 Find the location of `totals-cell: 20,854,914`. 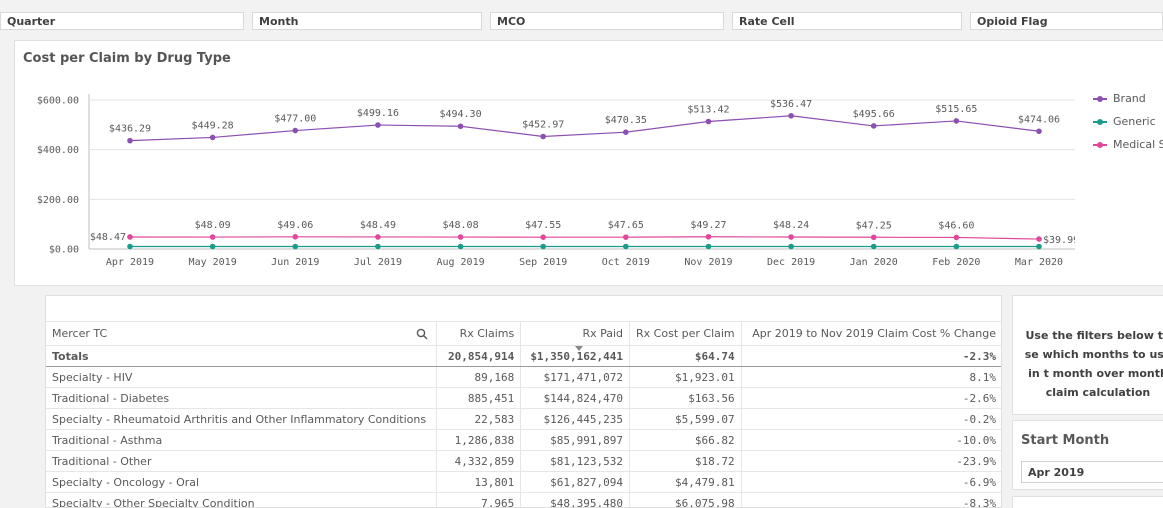

totals-cell: 20,854,914 is located at coordinates (479, 356).